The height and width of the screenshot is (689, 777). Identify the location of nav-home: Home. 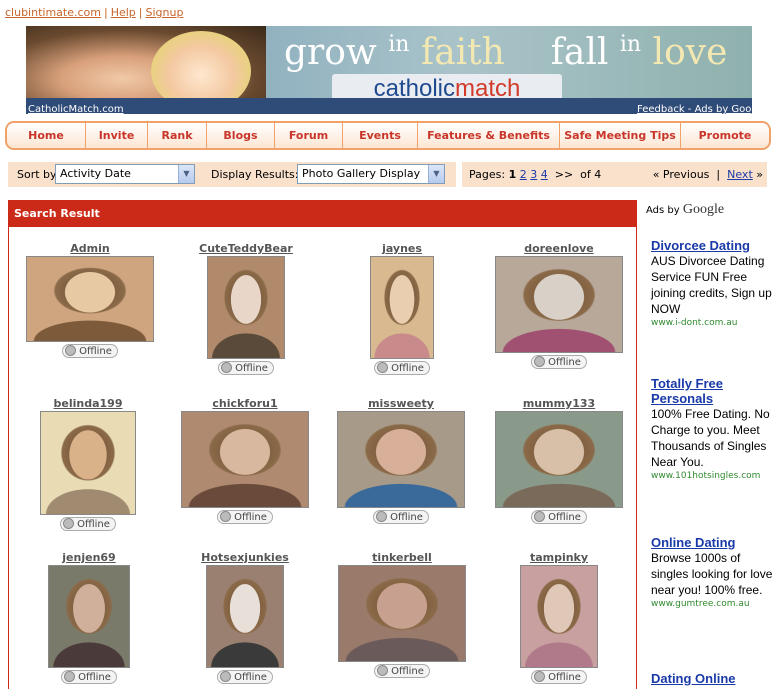
(46, 135).